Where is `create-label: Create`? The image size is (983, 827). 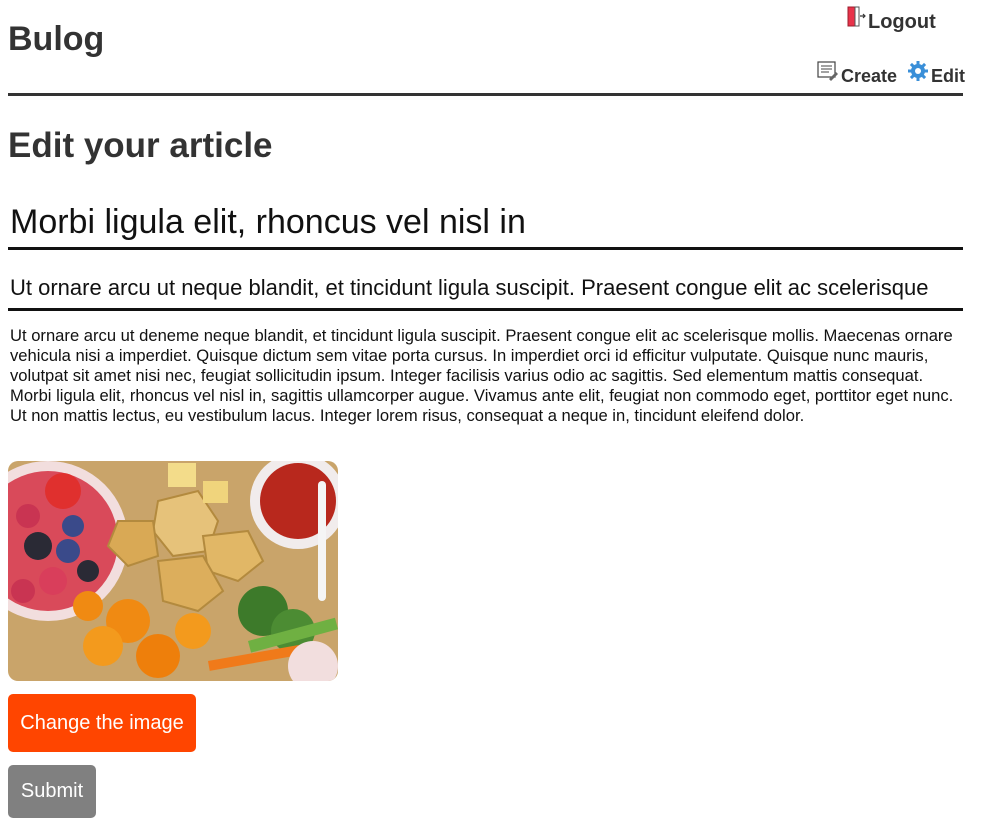
create-label: Create is located at coordinates (869, 76).